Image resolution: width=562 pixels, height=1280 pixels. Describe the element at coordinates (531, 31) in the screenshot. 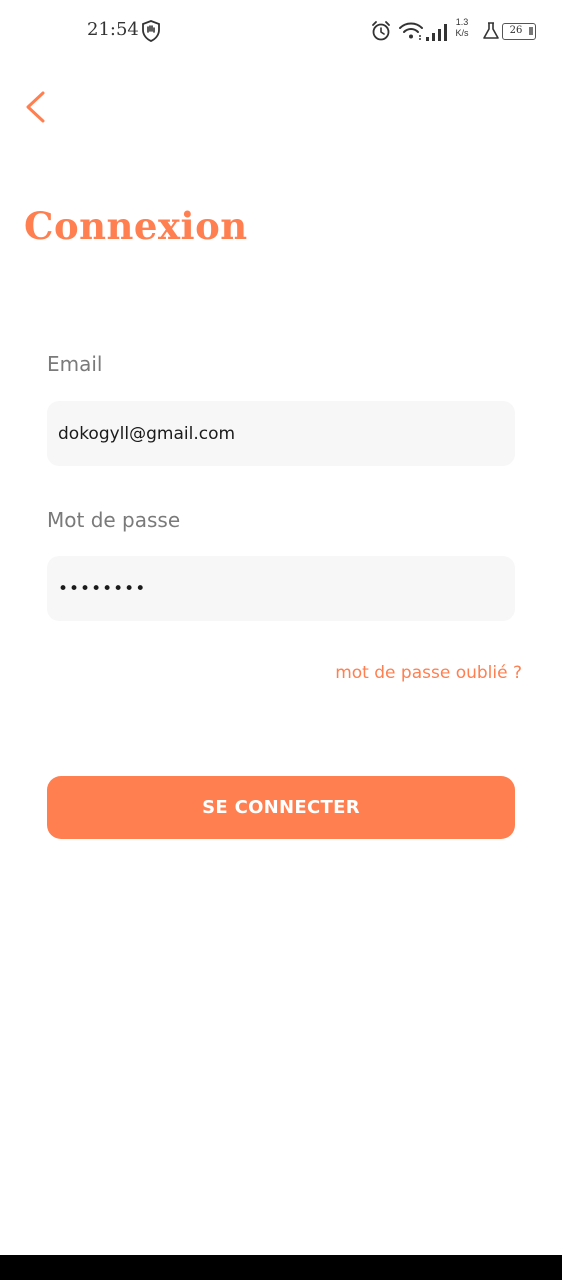

I see `battery-fill` at that location.